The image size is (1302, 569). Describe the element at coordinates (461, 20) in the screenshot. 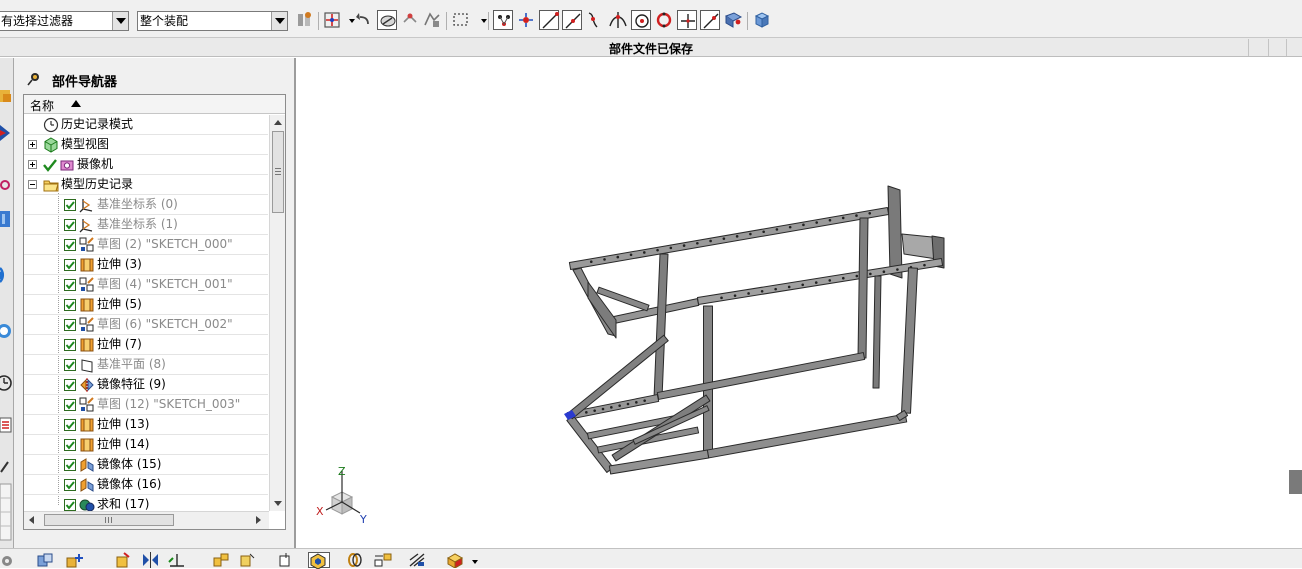

I see `rectangle-select-icon` at that location.